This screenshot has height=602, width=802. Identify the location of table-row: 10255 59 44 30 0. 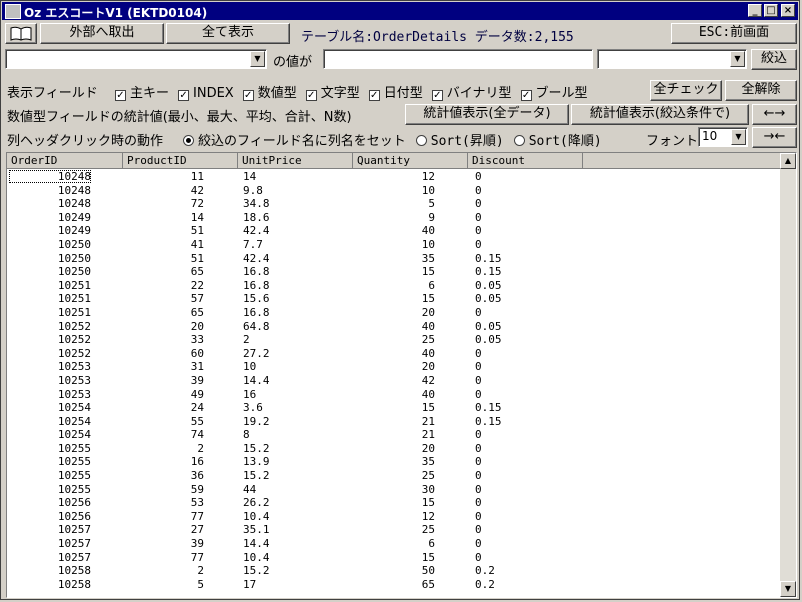
(394, 490).